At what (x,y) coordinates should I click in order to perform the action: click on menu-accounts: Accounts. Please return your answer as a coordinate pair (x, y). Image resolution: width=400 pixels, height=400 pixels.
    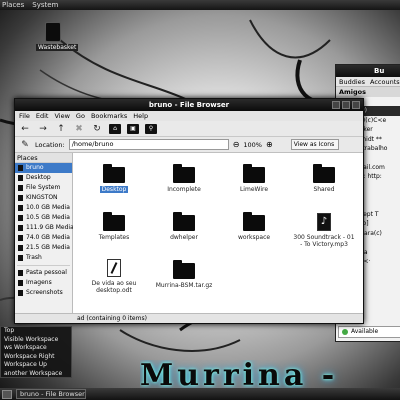
    Looking at the image, I should click on (385, 81).